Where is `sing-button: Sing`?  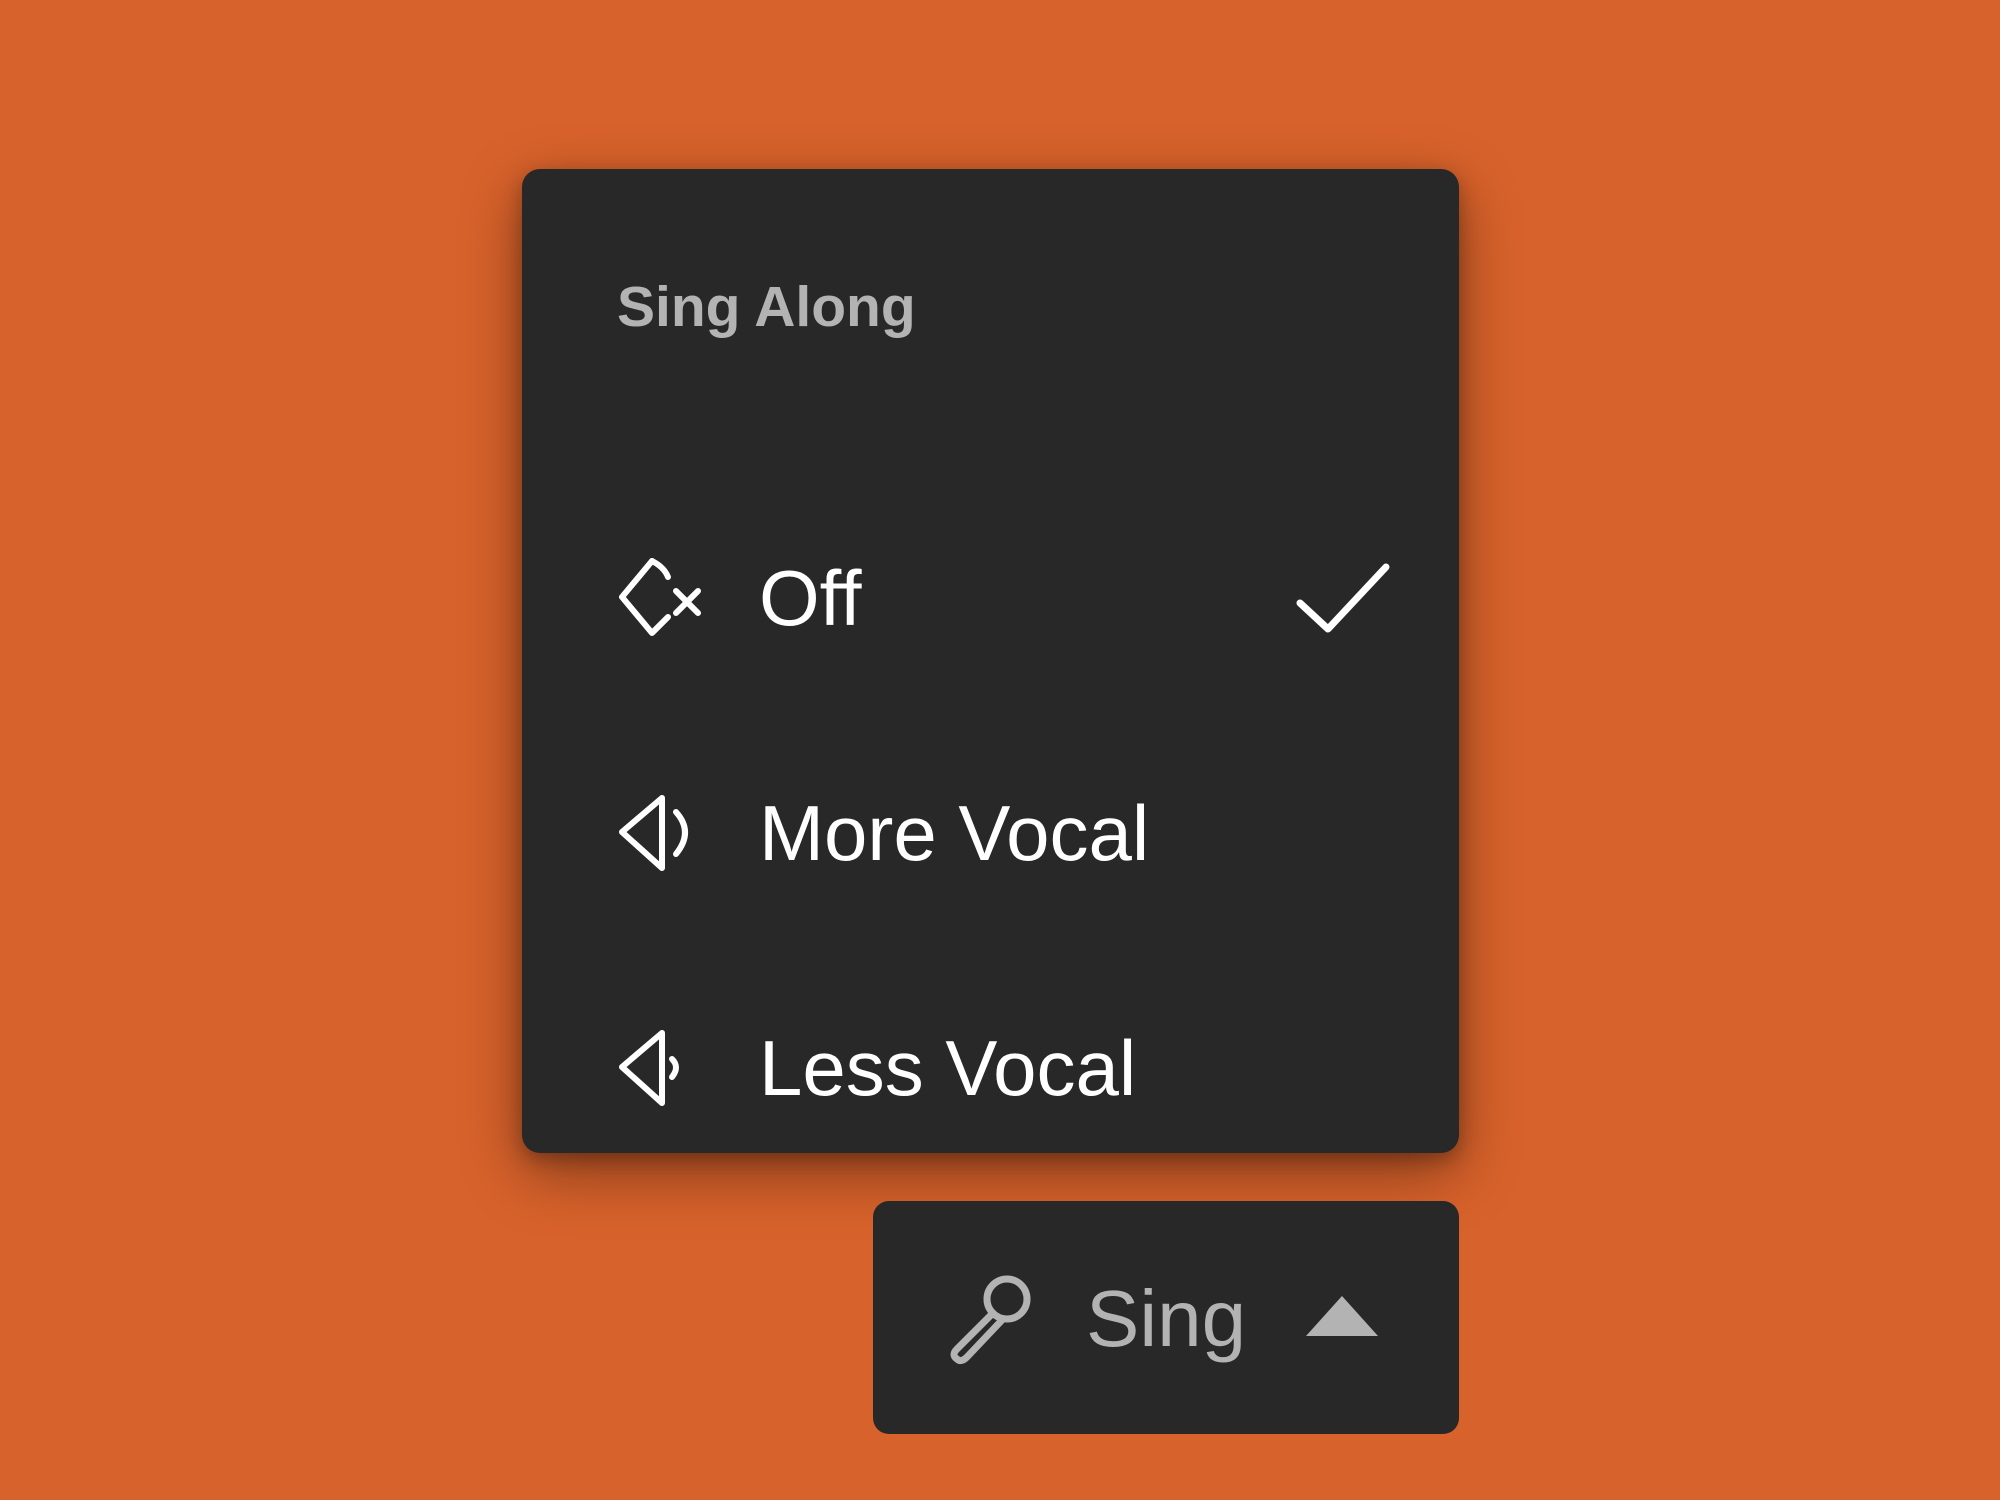 sing-button: Sing is located at coordinates (1166, 1317).